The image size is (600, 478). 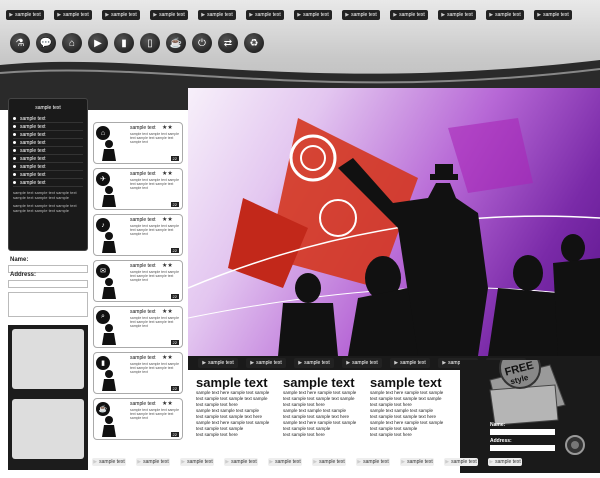 I want to click on column-line: text sample text here, so click(x=391, y=434).